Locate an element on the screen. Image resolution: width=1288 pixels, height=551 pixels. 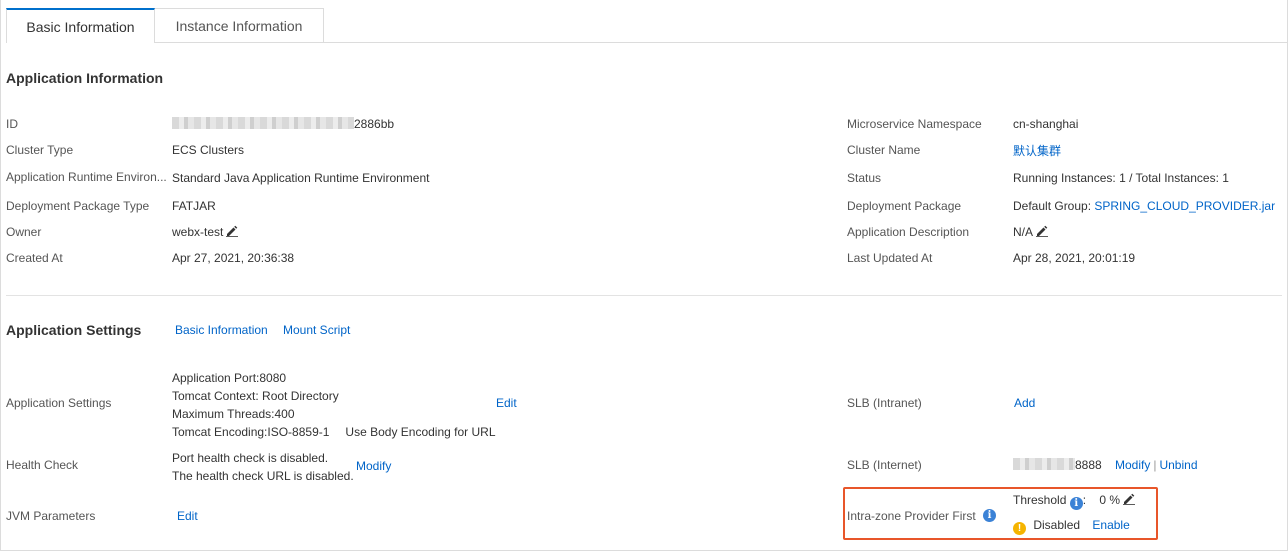
tab-bar: Basic Information Instance Information is located at coordinates (165, 25).